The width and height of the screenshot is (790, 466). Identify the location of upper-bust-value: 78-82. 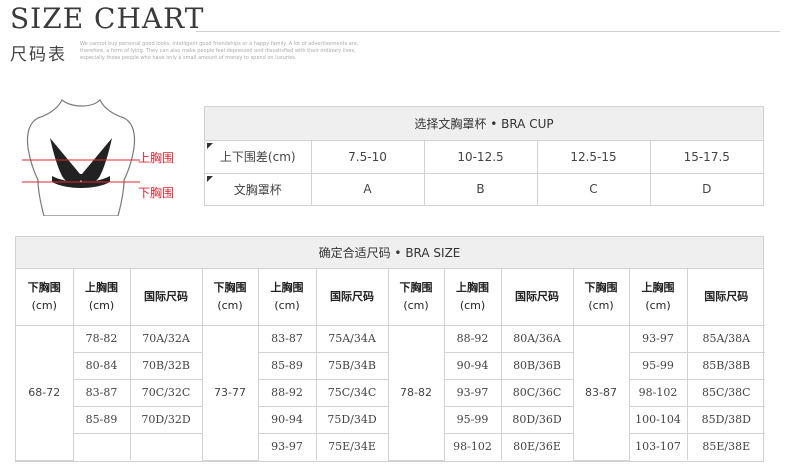
(102, 339).